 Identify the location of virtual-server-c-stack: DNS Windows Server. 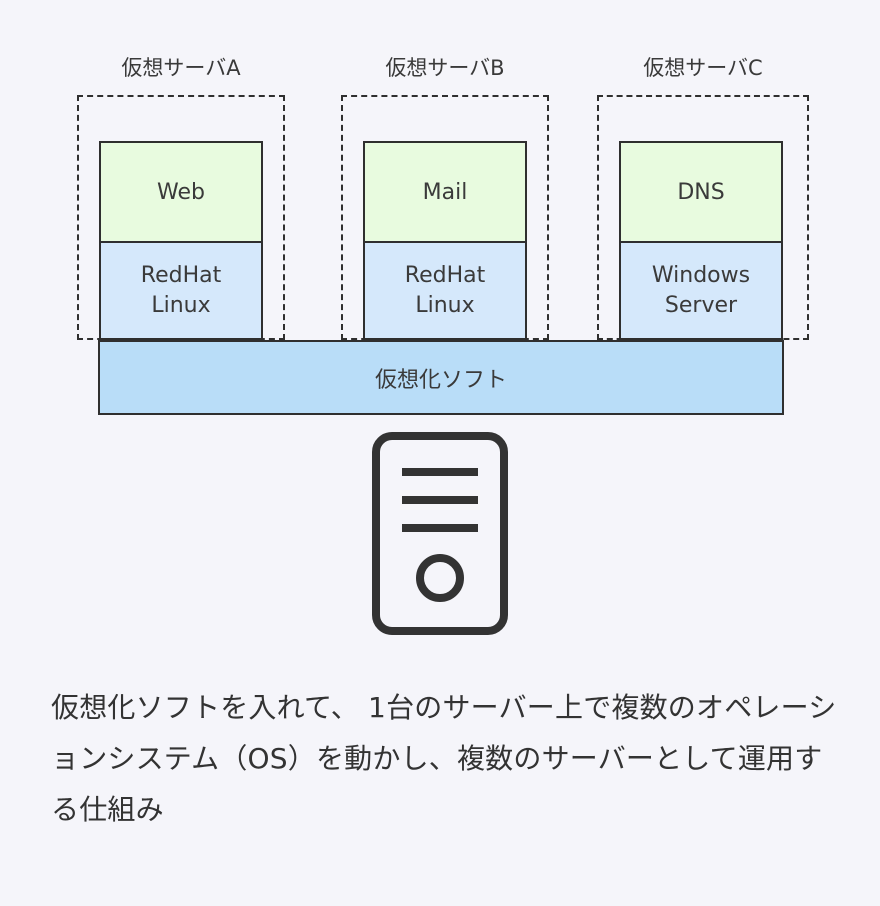
(701, 240).